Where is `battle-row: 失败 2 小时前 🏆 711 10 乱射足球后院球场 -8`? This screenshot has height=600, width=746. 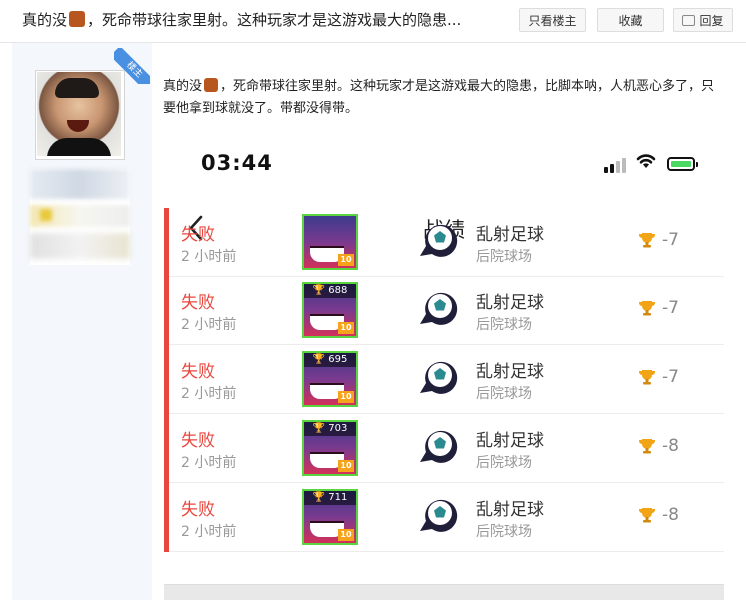 battle-row: 失败 2 小时前 🏆 711 10 乱射足球后院球场 -8 is located at coordinates (444, 517).